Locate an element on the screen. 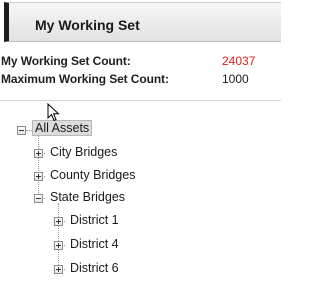 Image resolution: width=320 pixels, height=301 pixels. mouse-pointer-icon is located at coordinates (53, 112).